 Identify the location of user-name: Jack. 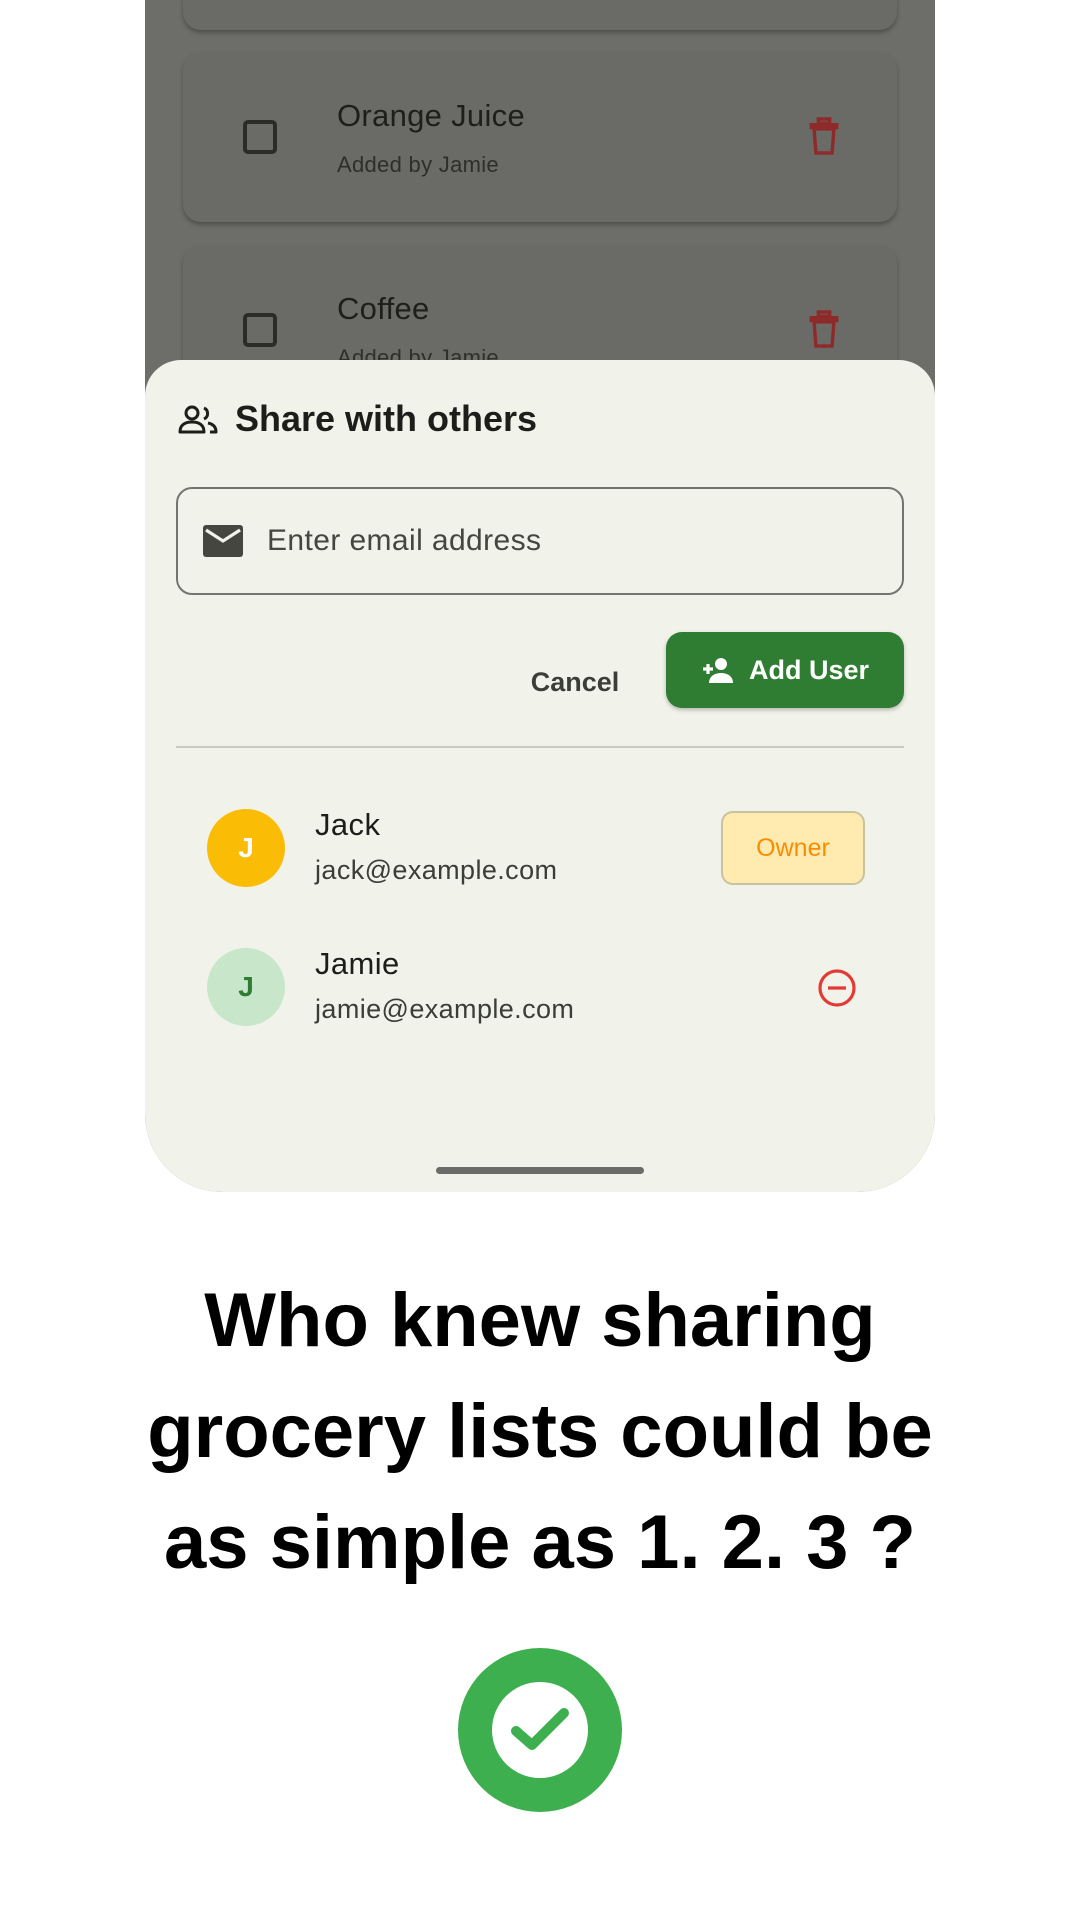
(348, 824).